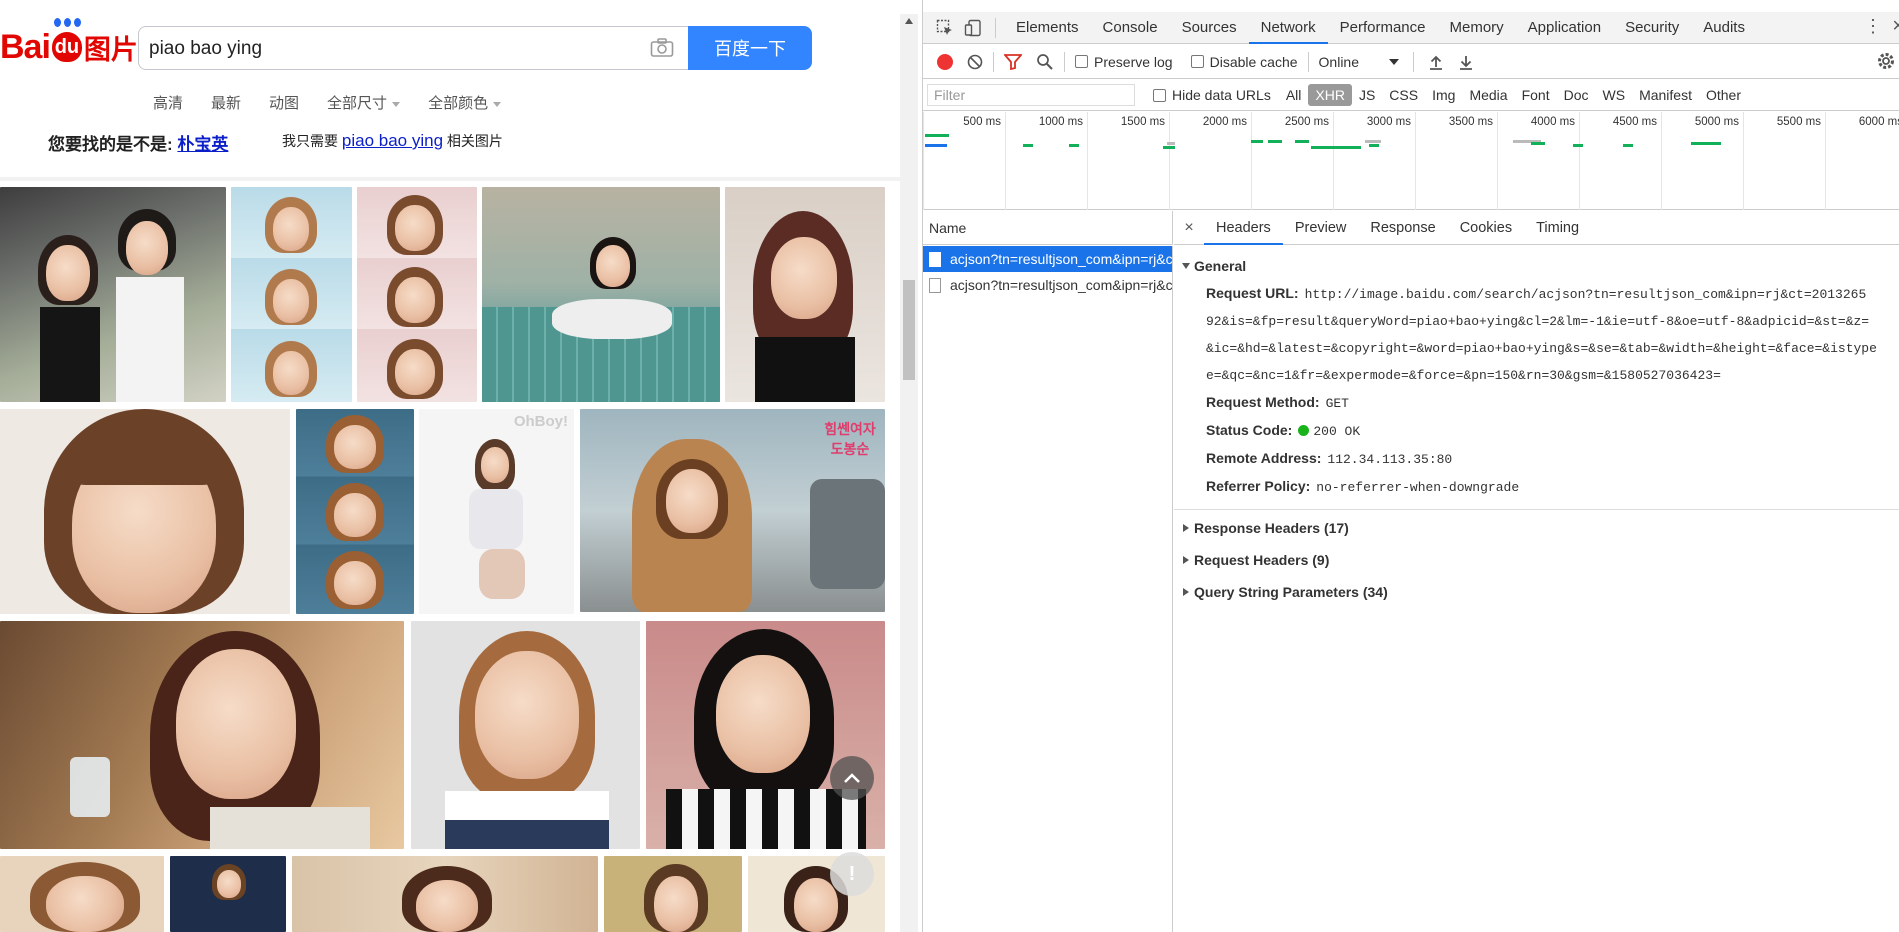  Describe the element at coordinates (1048, 228) in the screenshot. I see `name-column-header: Name` at that location.